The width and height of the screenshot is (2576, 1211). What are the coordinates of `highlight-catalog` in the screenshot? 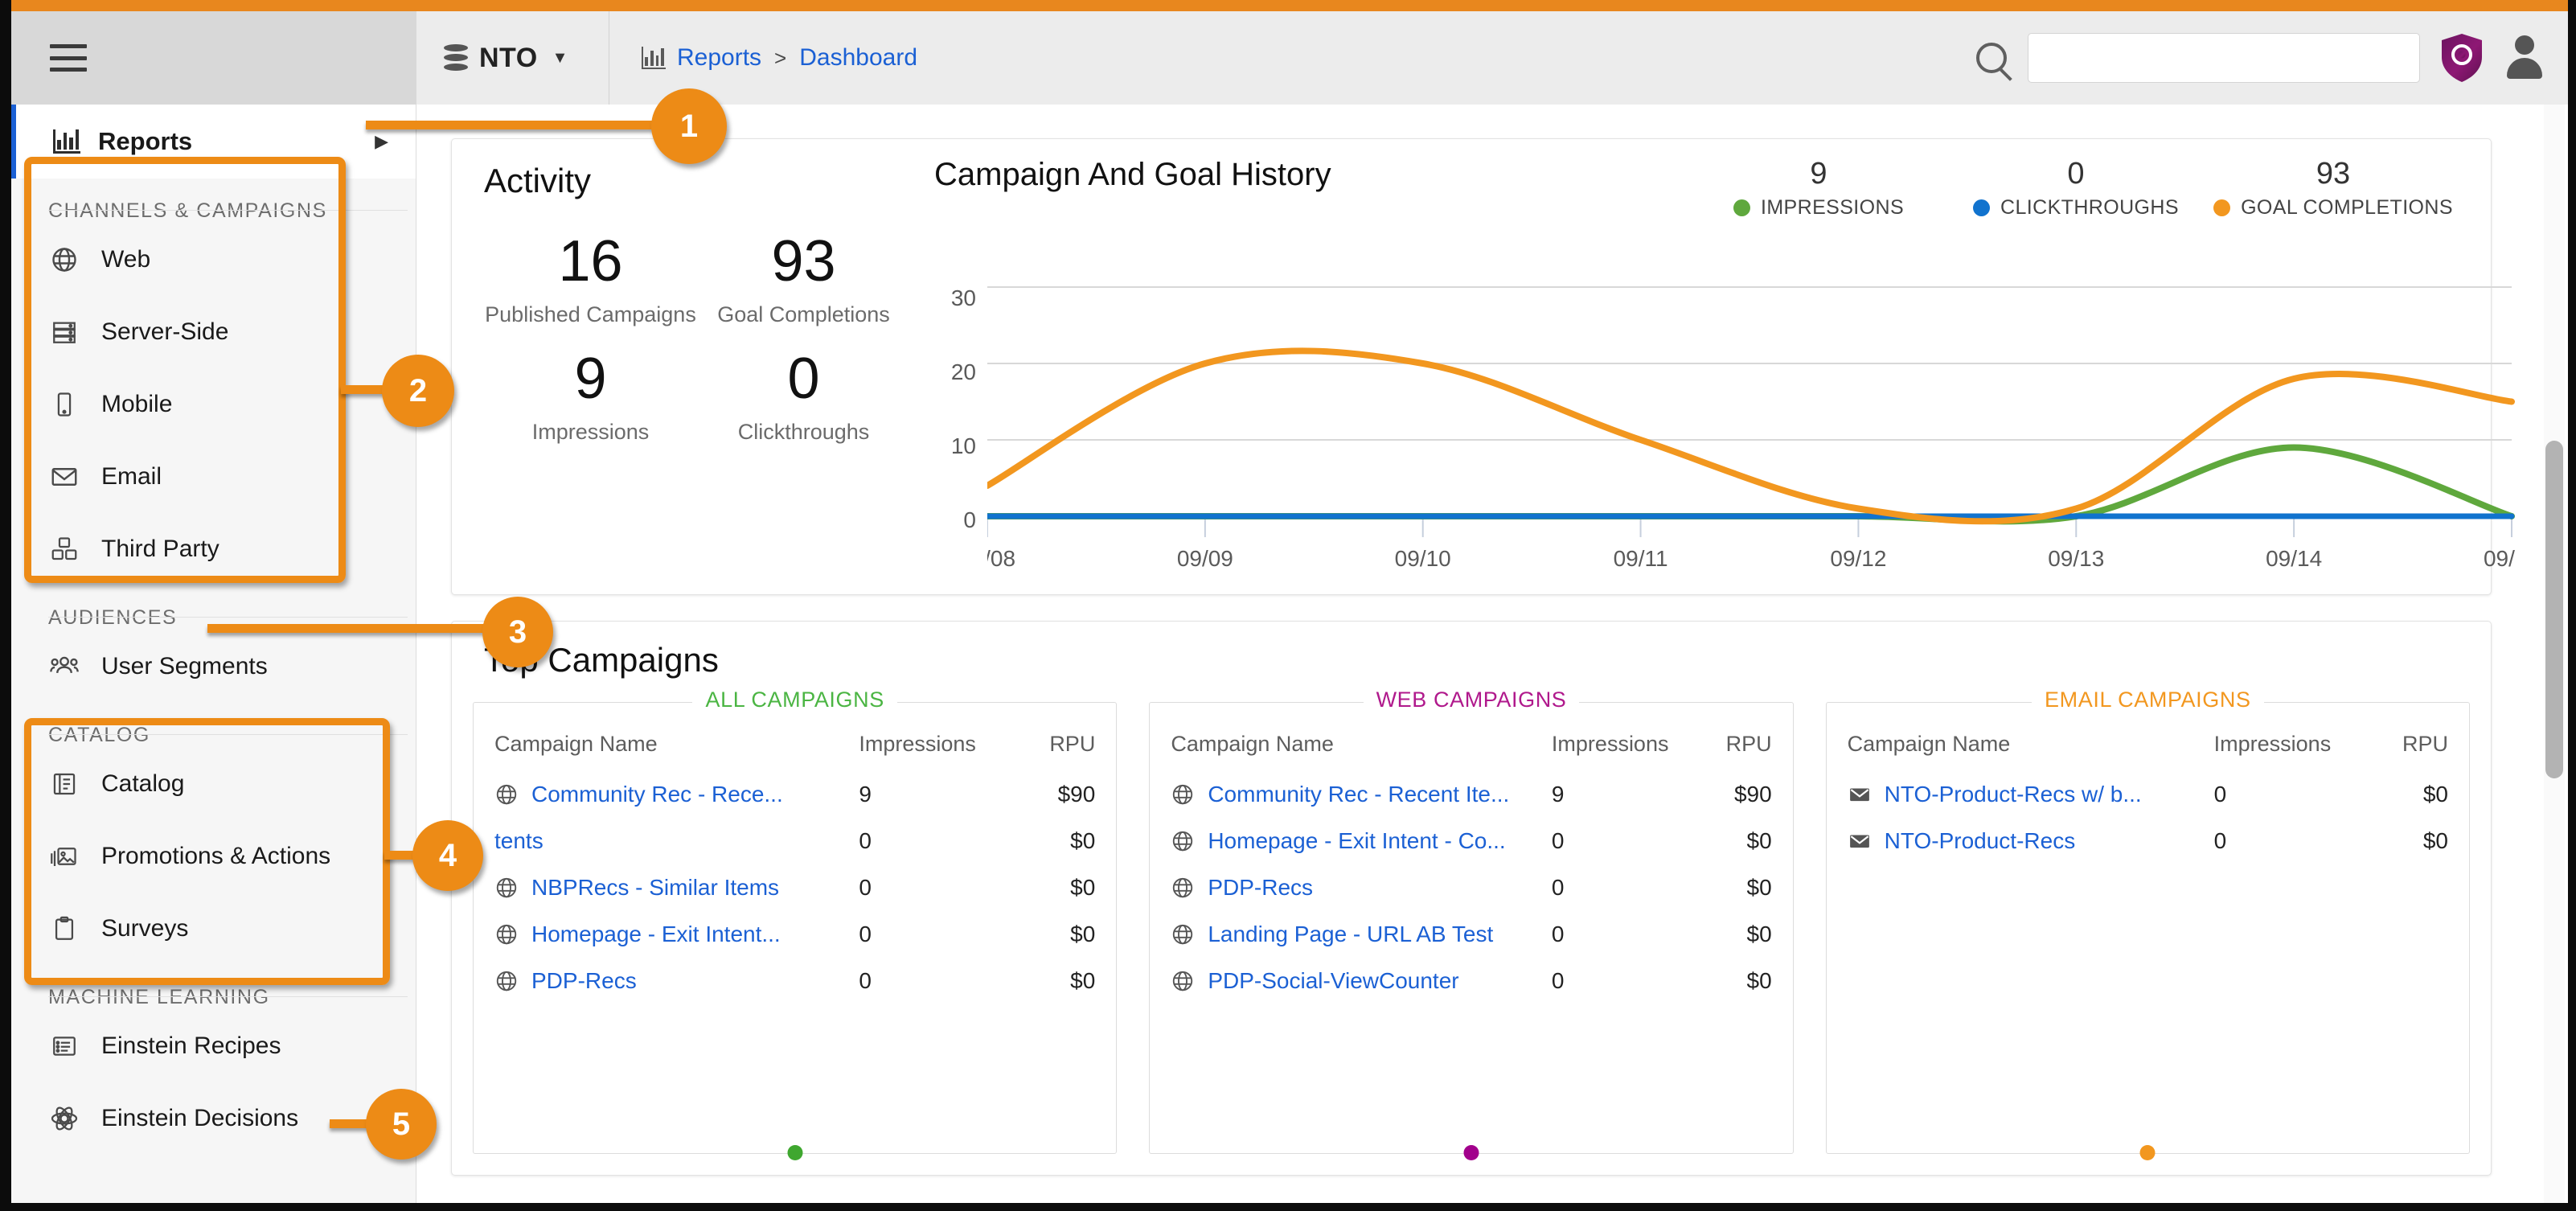 It's located at (207, 851).